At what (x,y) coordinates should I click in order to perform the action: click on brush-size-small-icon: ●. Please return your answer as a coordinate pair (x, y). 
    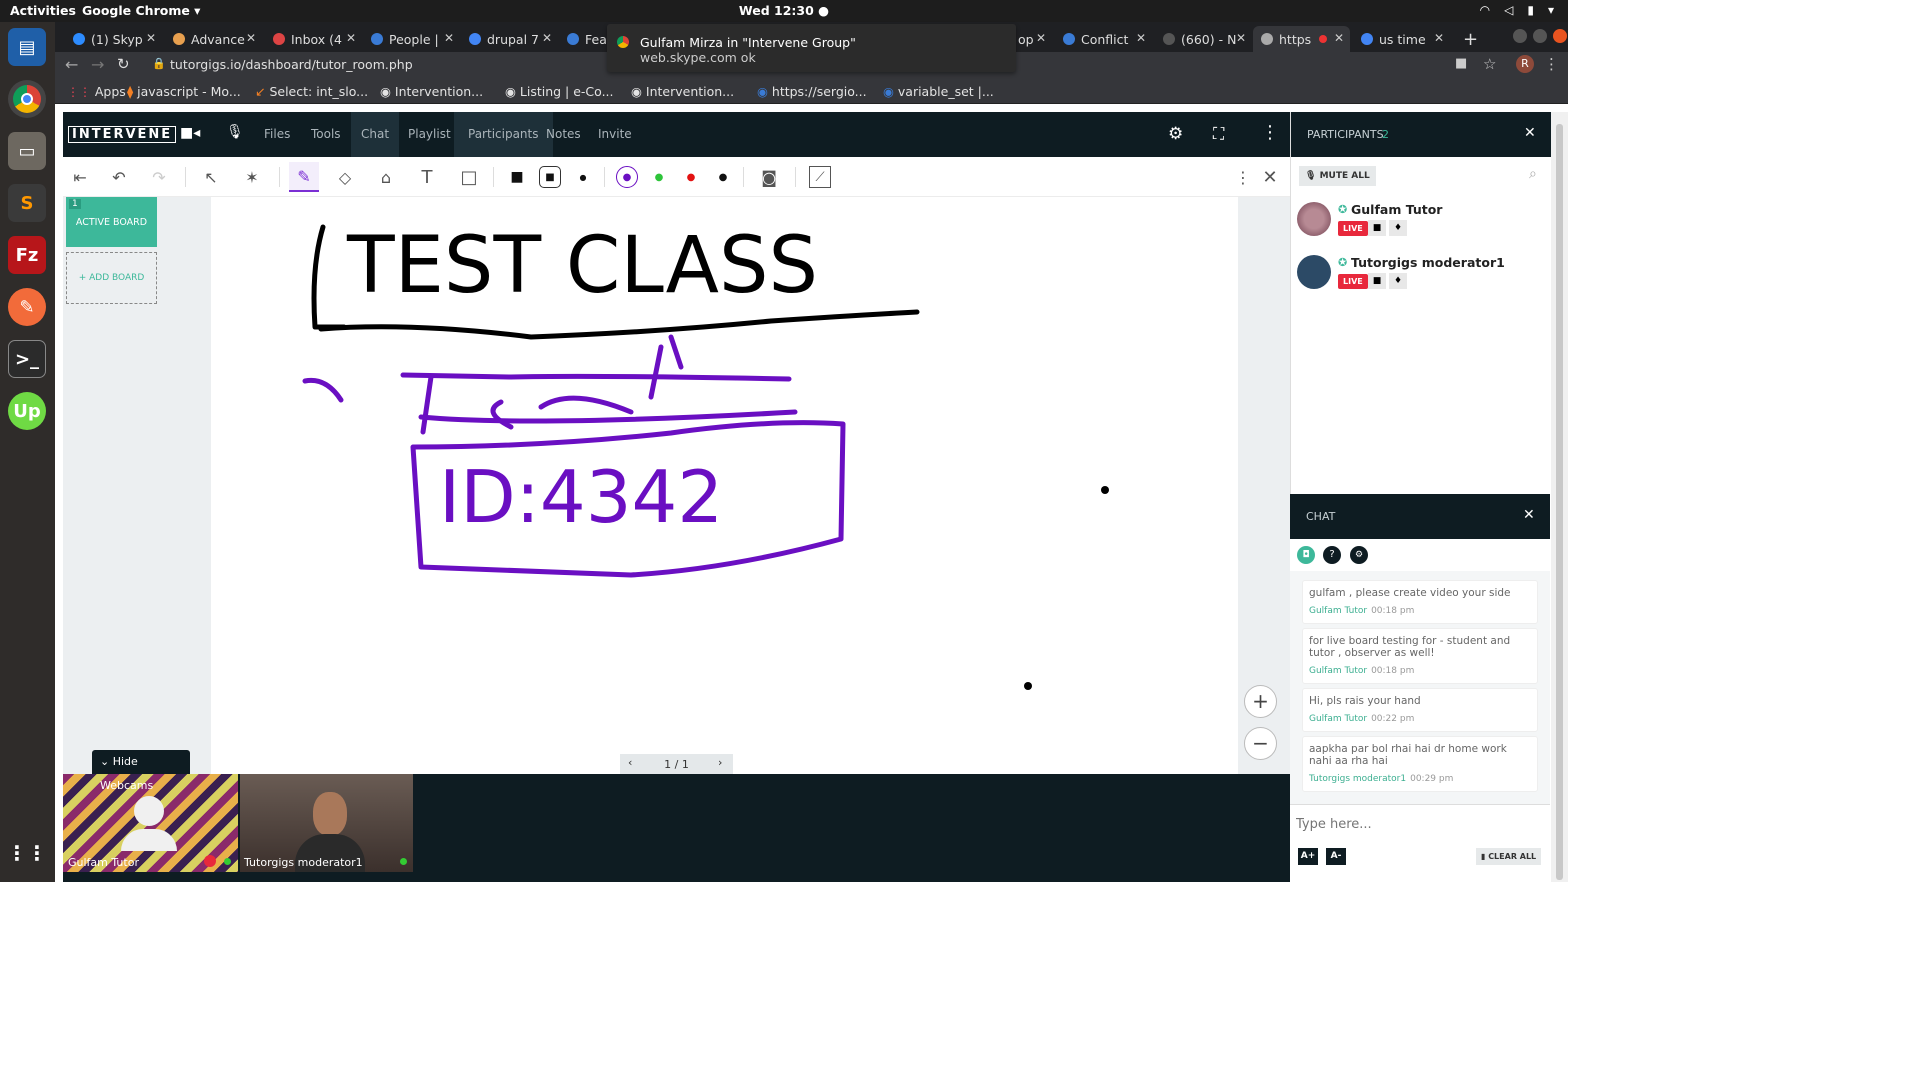
    Looking at the image, I should click on (583, 177).